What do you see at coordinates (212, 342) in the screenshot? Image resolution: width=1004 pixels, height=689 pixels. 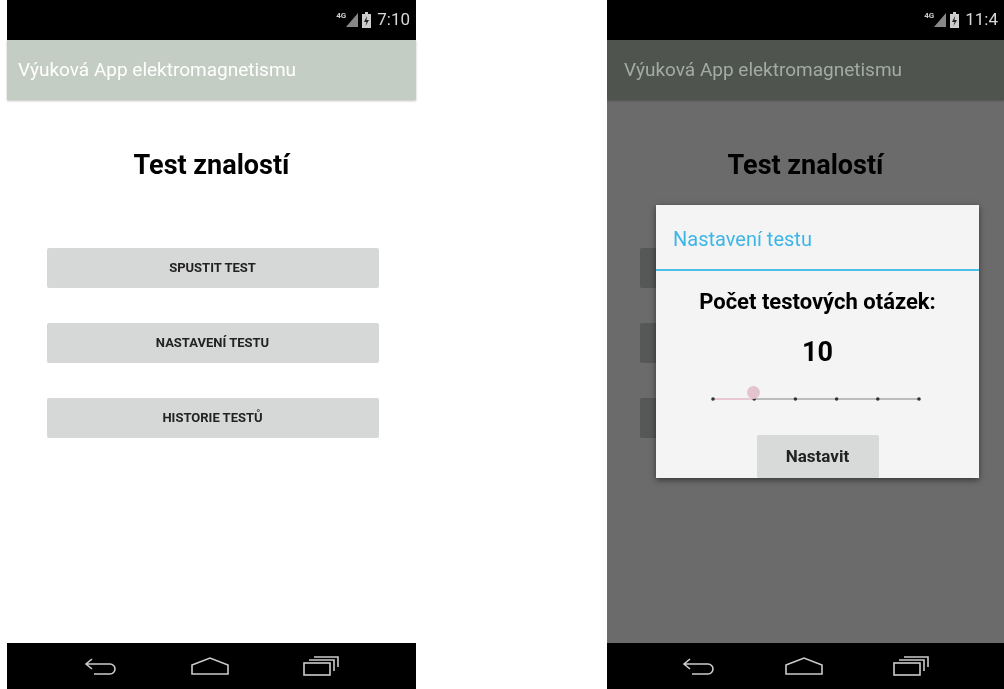 I see `menu-button: NASTAVENÍ TESTU` at bounding box center [212, 342].